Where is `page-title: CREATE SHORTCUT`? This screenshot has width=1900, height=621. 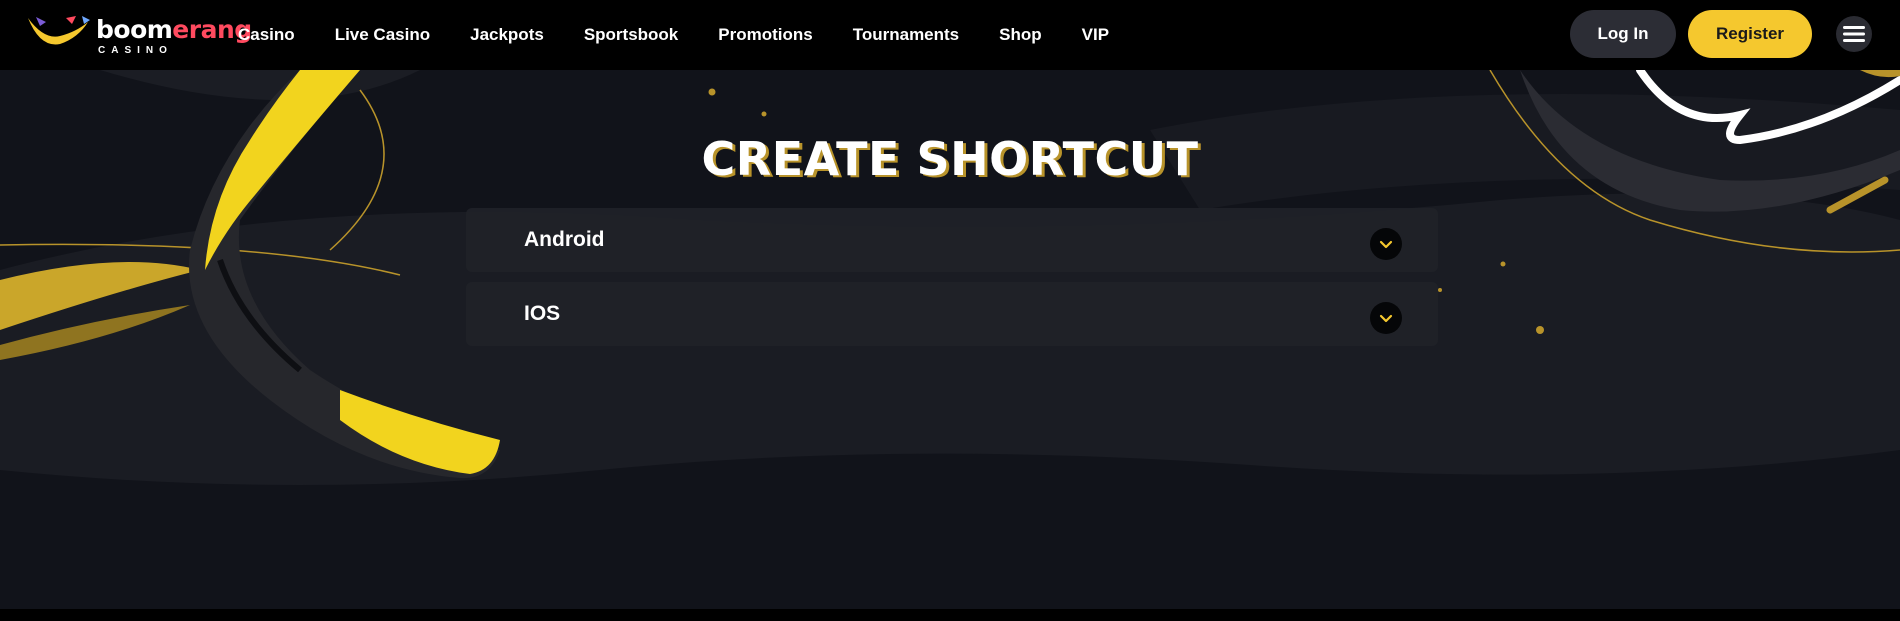 page-title: CREATE SHORTCUT is located at coordinates (950, 159).